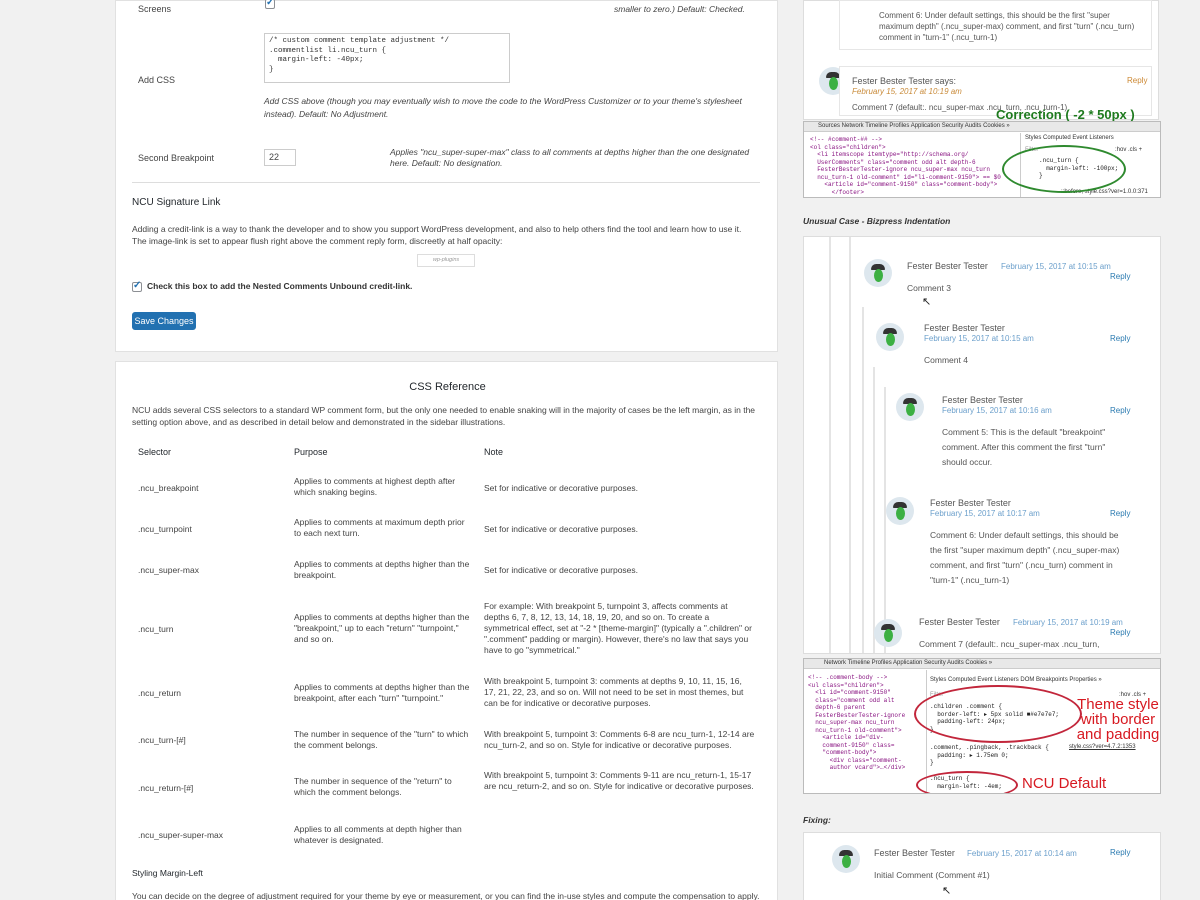 Image resolution: width=1200 pixels, height=900 pixels. Describe the element at coordinates (679, 9) in the screenshot. I see `screens-note: smaller to zero.) Default: Checked.` at that location.